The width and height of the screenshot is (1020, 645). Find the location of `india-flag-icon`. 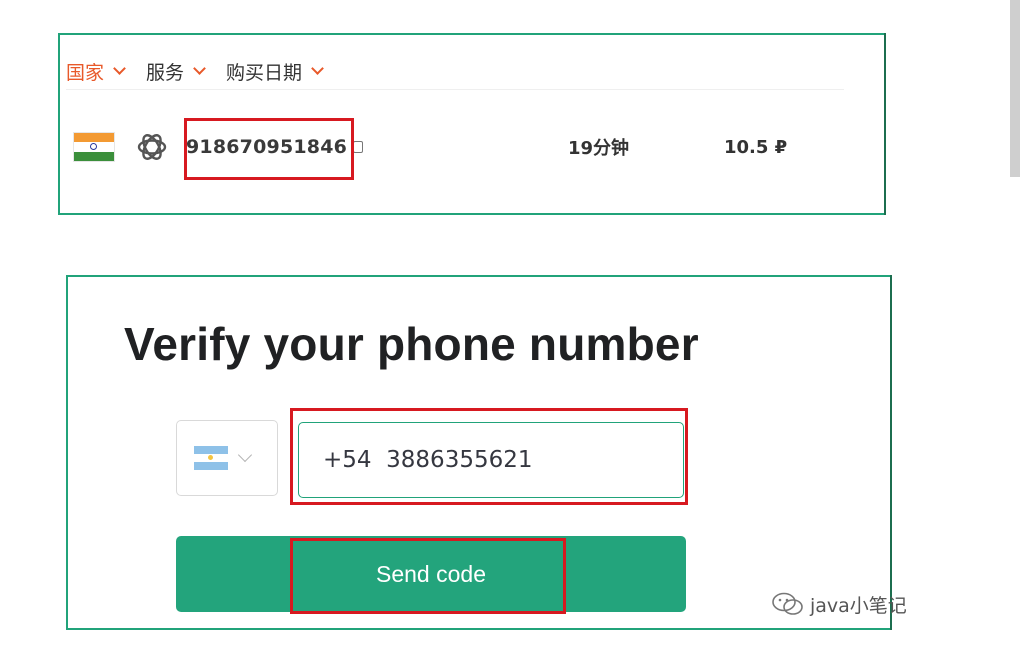

india-flag-icon is located at coordinates (94, 147).